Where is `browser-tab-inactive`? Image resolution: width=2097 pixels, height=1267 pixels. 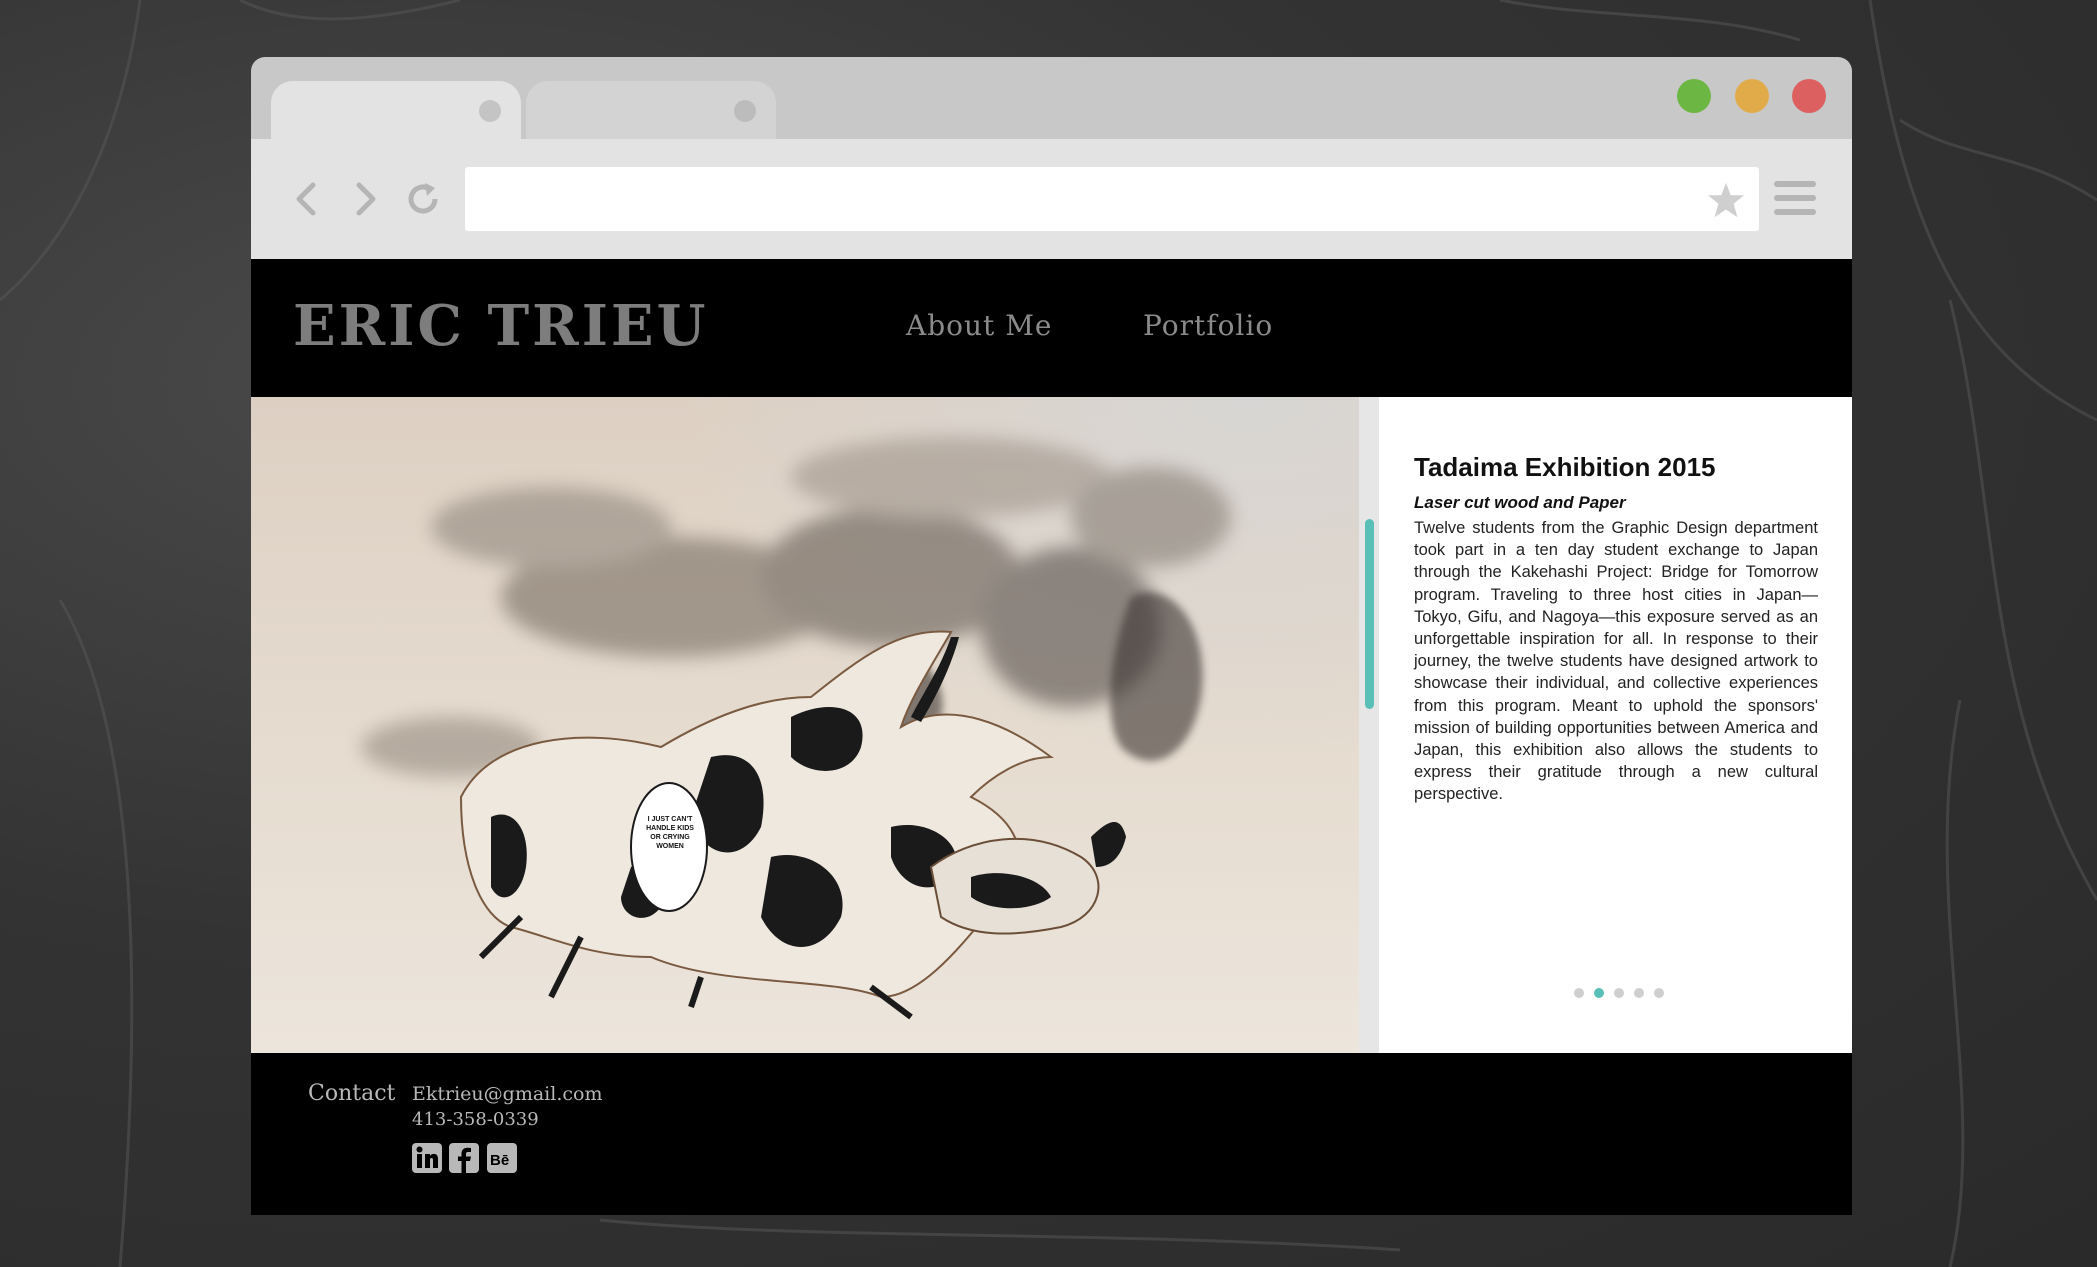 browser-tab-inactive is located at coordinates (651, 110).